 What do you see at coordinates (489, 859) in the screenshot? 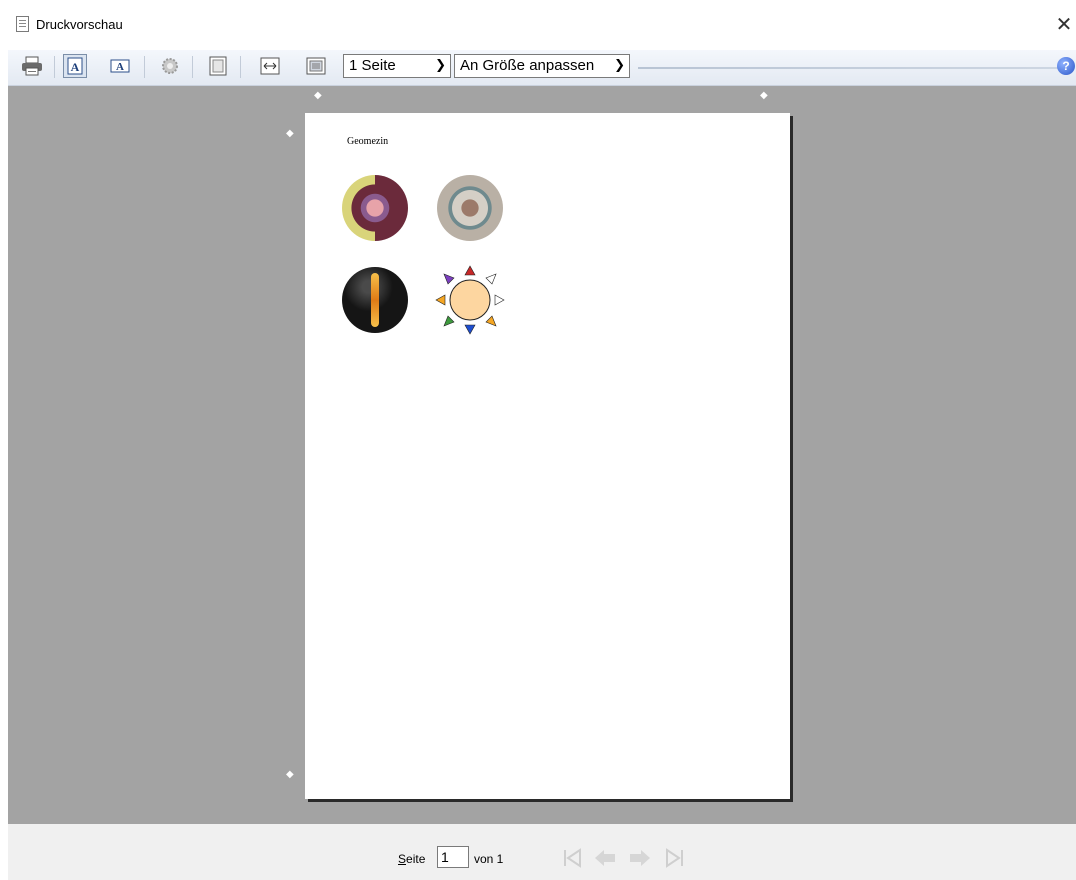
I see `page-count-label: von 1` at bounding box center [489, 859].